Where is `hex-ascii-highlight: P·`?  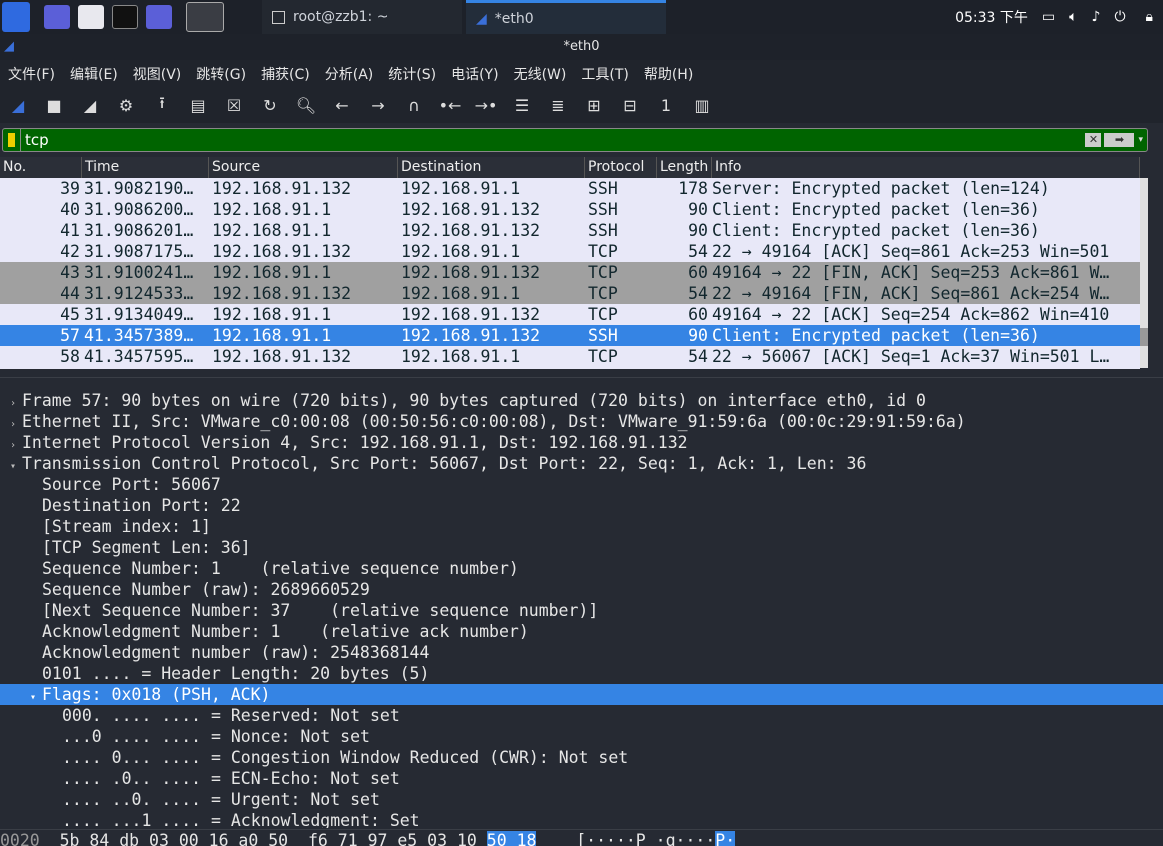
hex-ascii-highlight: P· is located at coordinates (725, 838).